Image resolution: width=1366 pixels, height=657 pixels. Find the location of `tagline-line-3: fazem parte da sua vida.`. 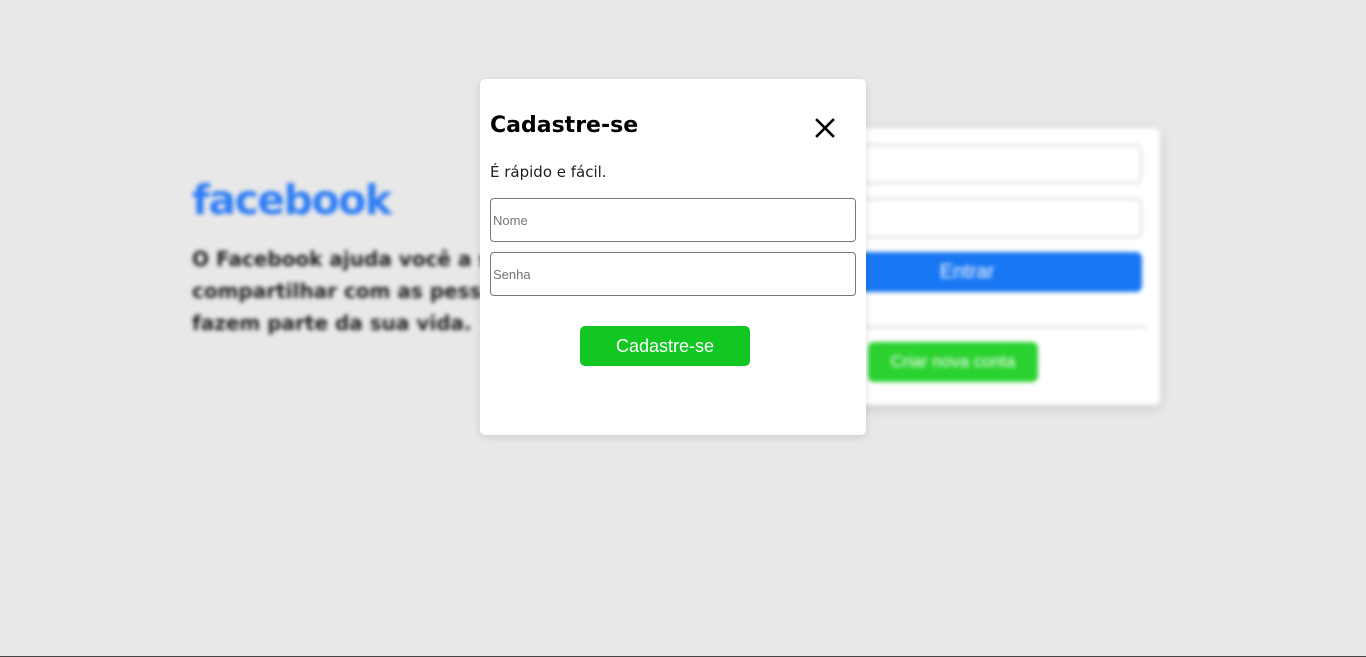

tagline-line-3: fazem parte da sua vida. is located at coordinates (332, 323).